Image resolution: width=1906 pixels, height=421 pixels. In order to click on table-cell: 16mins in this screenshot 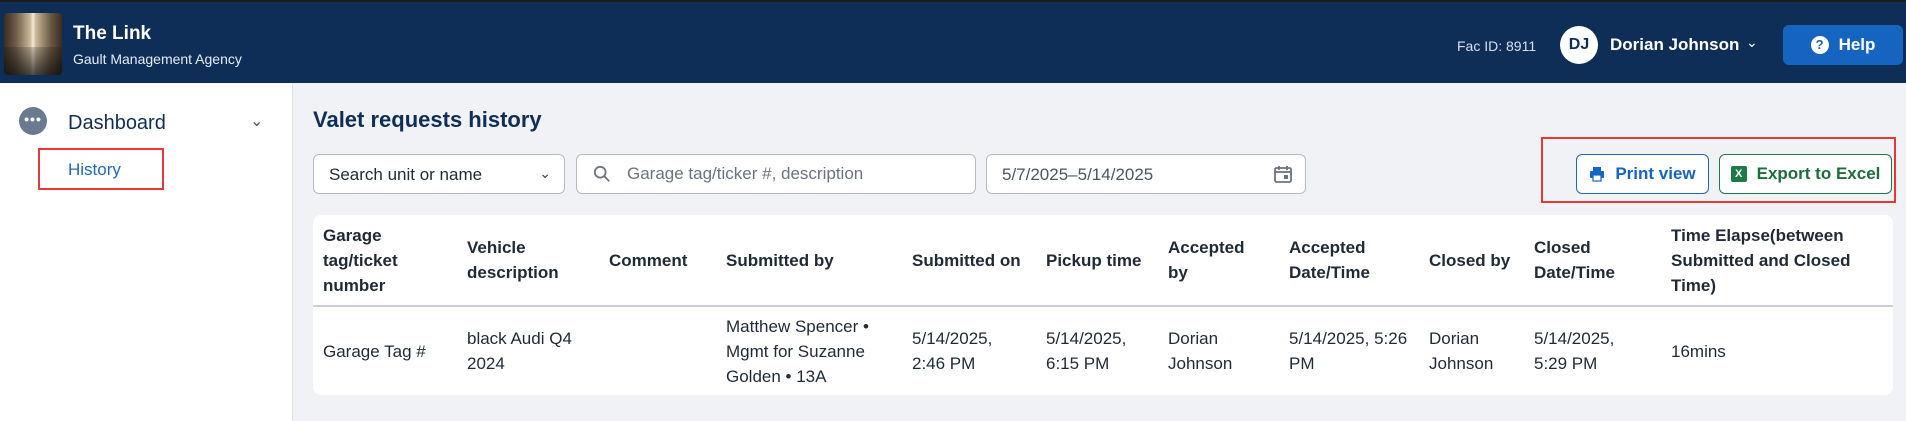, I will do `click(1698, 351)`.